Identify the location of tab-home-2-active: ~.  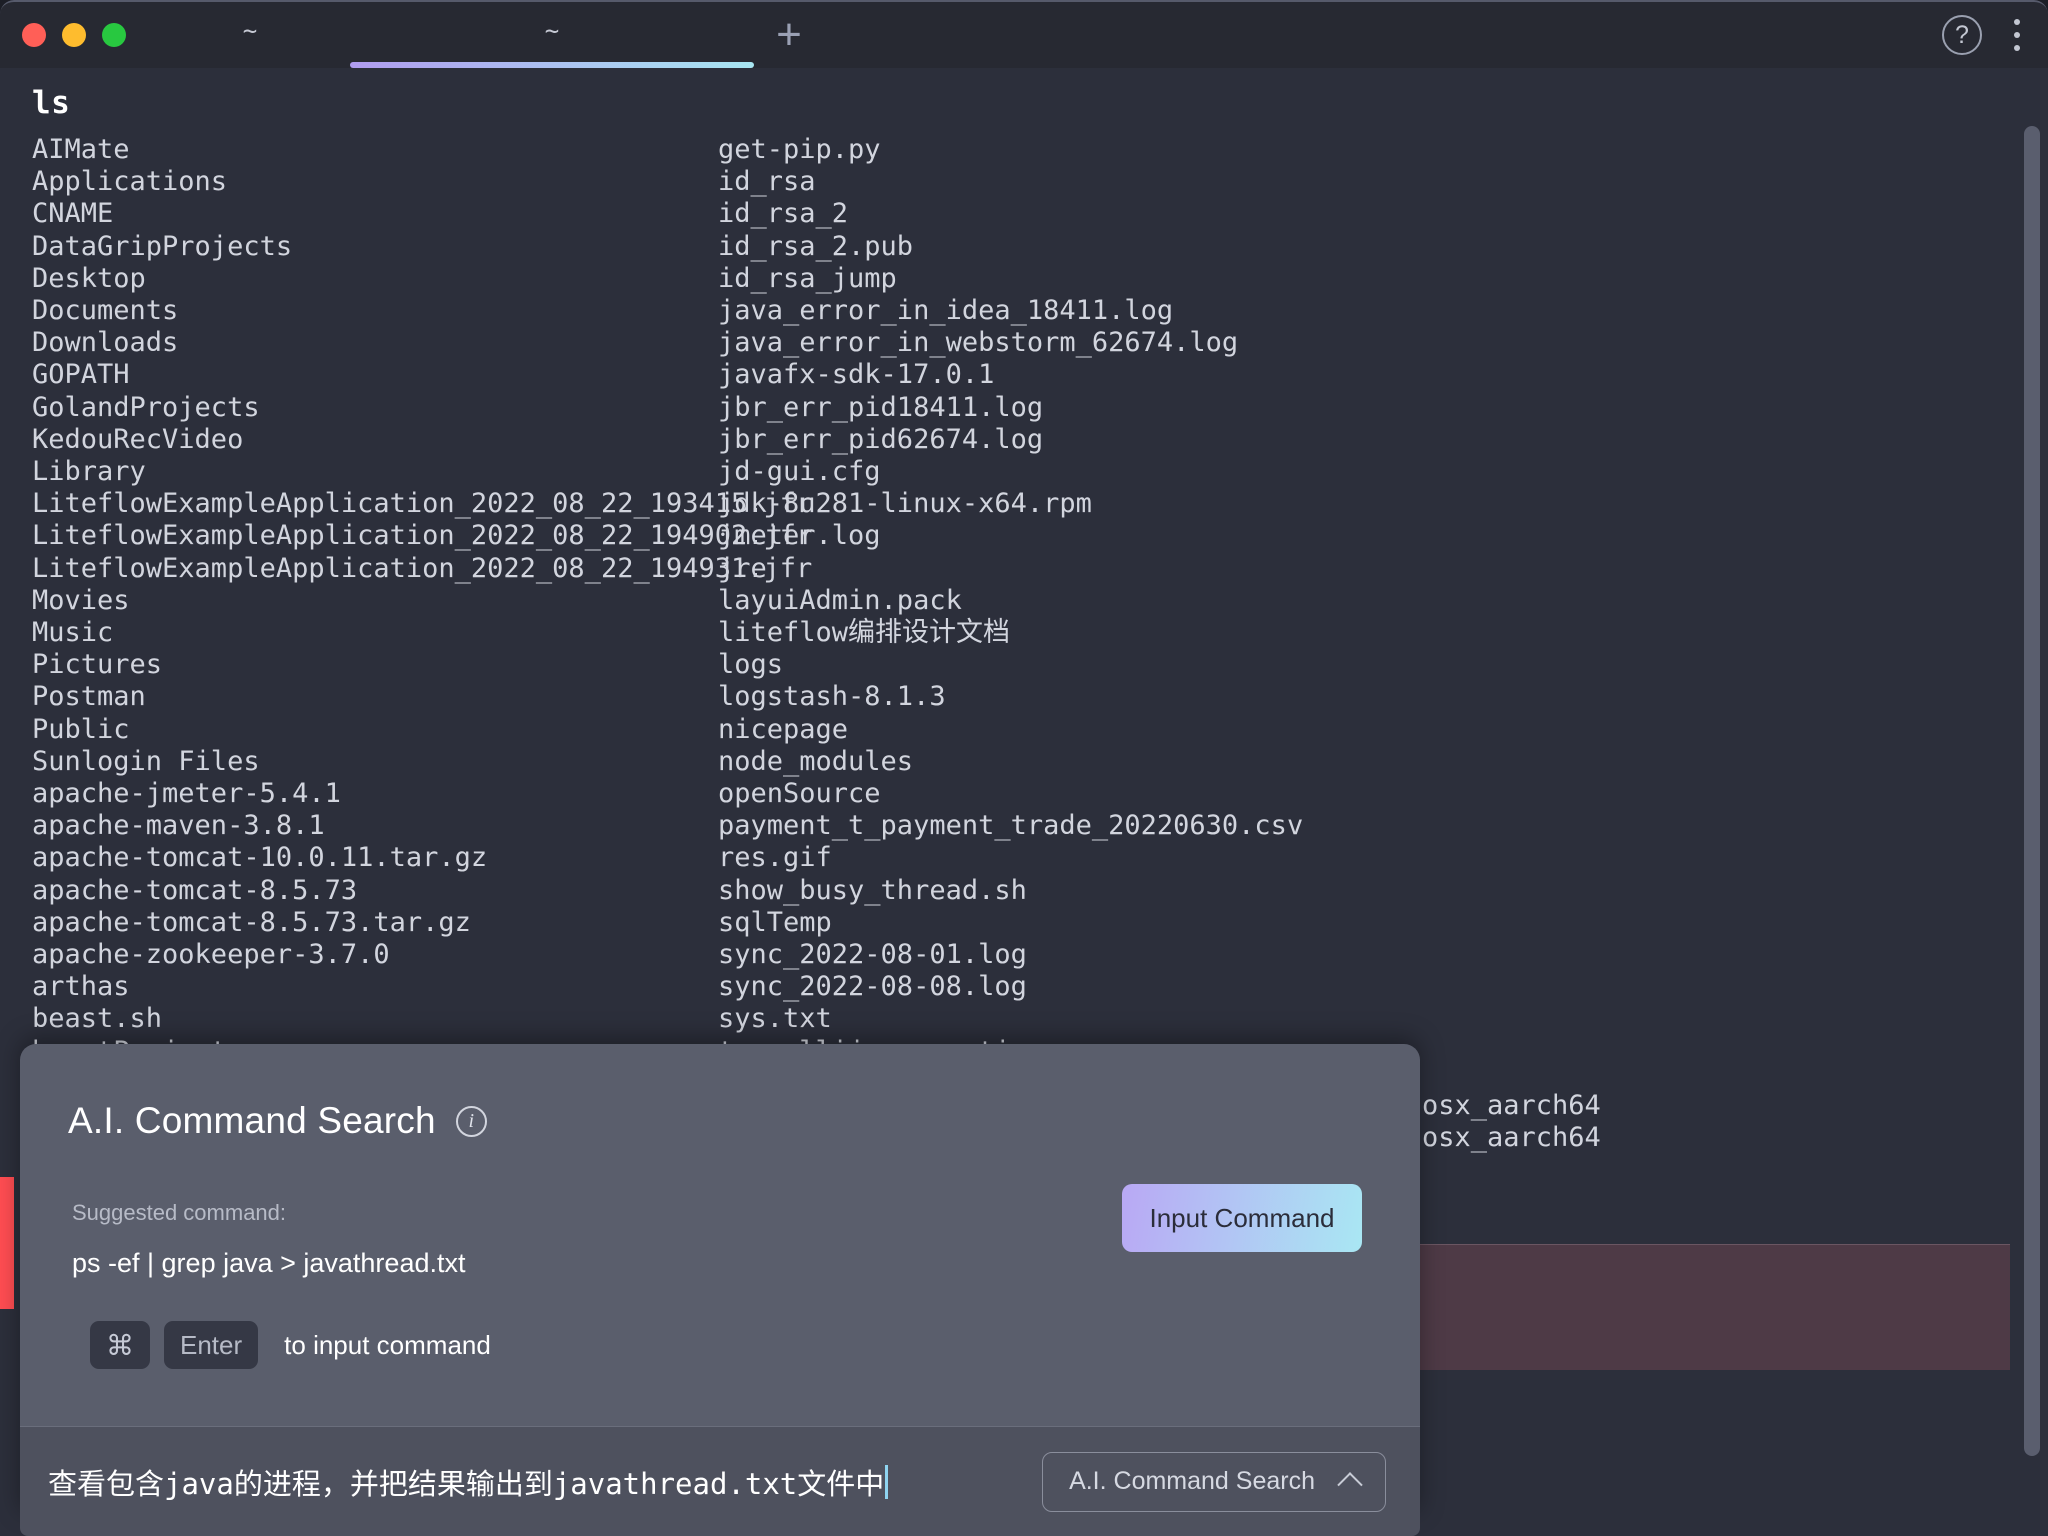
(552, 35).